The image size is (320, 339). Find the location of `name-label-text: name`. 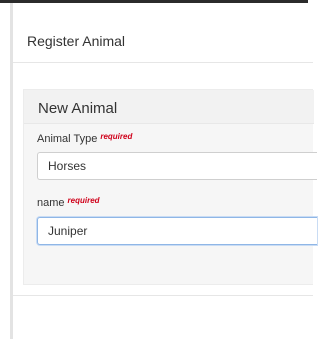

name-label-text: name is located at coordinates (51, 203).